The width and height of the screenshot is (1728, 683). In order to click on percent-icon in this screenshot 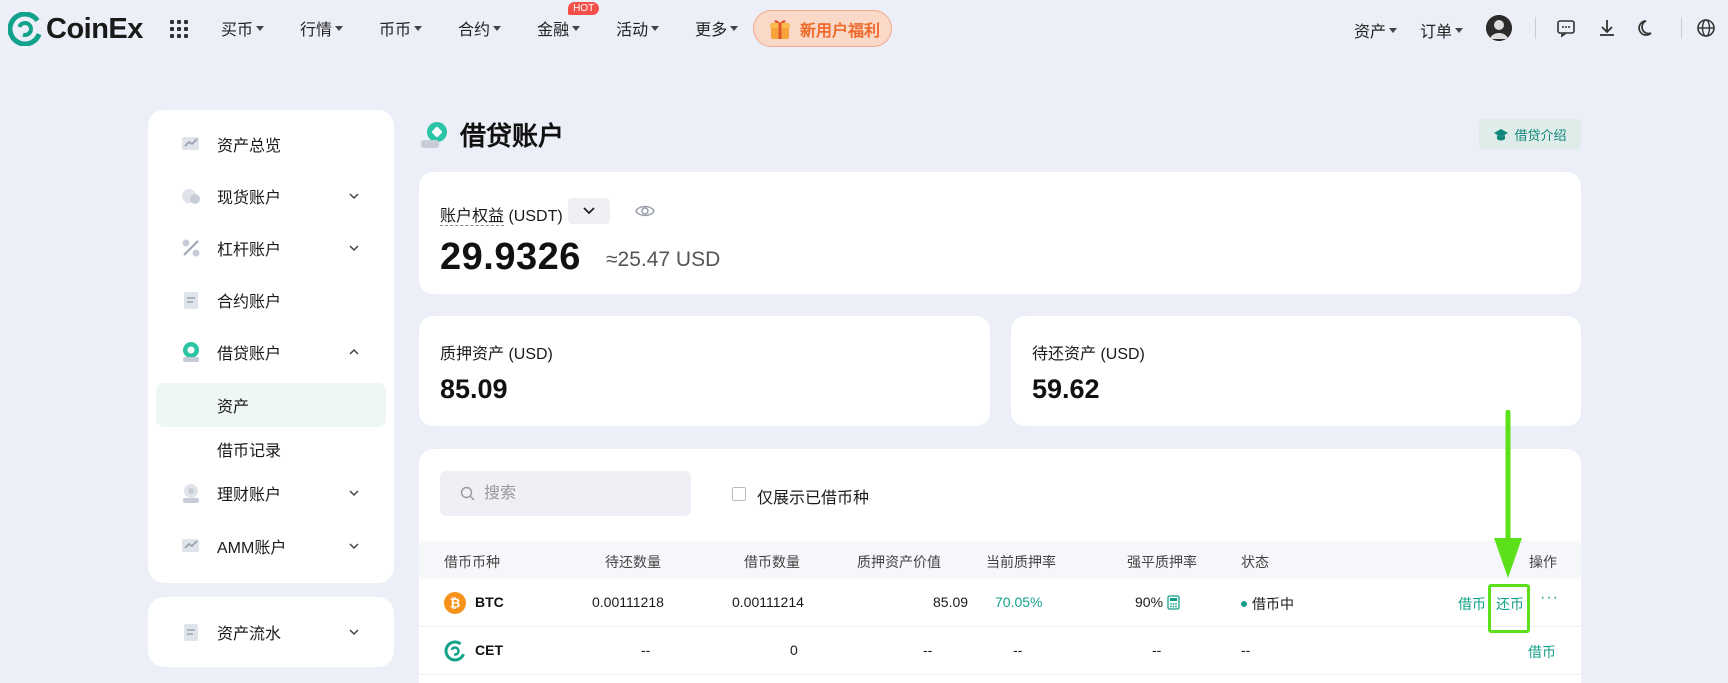, I will do `click(191, 248)`.